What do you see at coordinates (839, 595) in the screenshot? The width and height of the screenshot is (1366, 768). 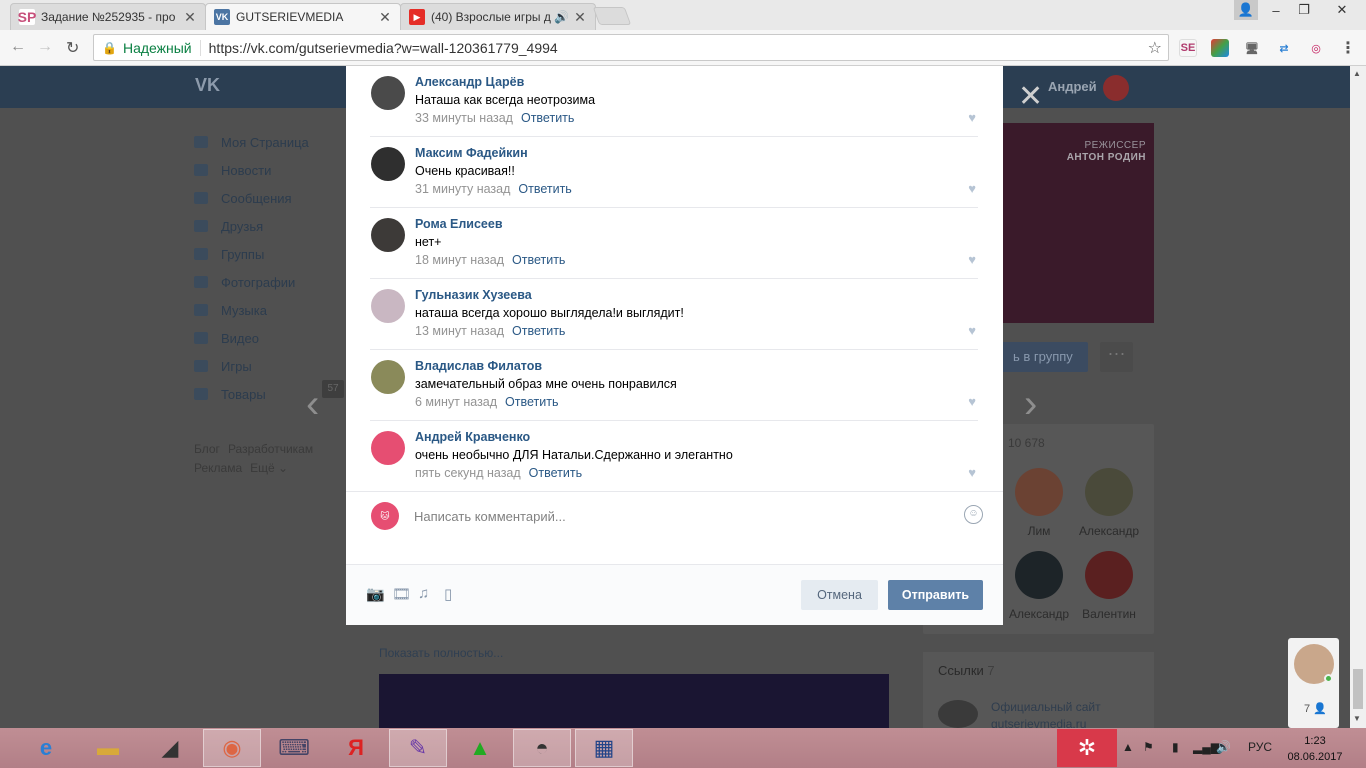 I see `cancel-button: Отмена` at bounding box center [839, 595].